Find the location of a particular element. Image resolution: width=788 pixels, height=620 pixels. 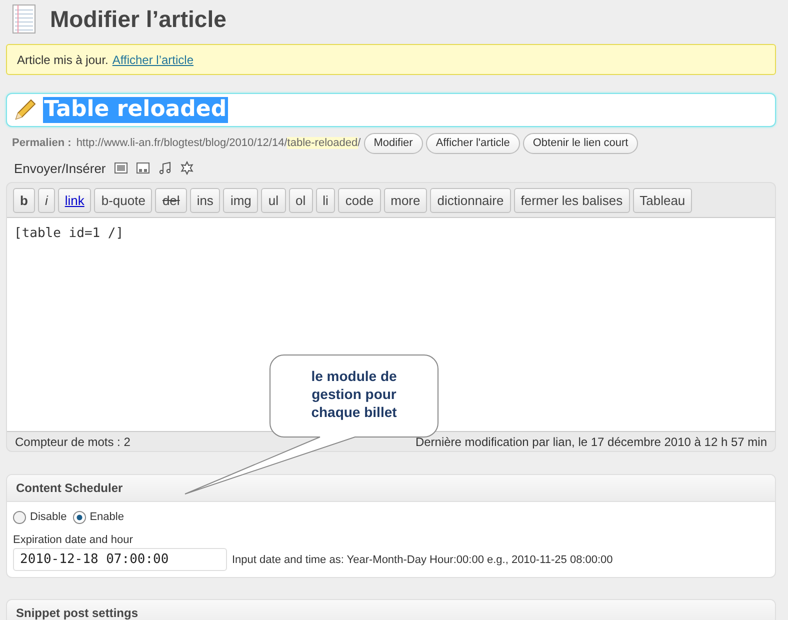

permalink-label: Permalien : is located at coordinates (42, 143).